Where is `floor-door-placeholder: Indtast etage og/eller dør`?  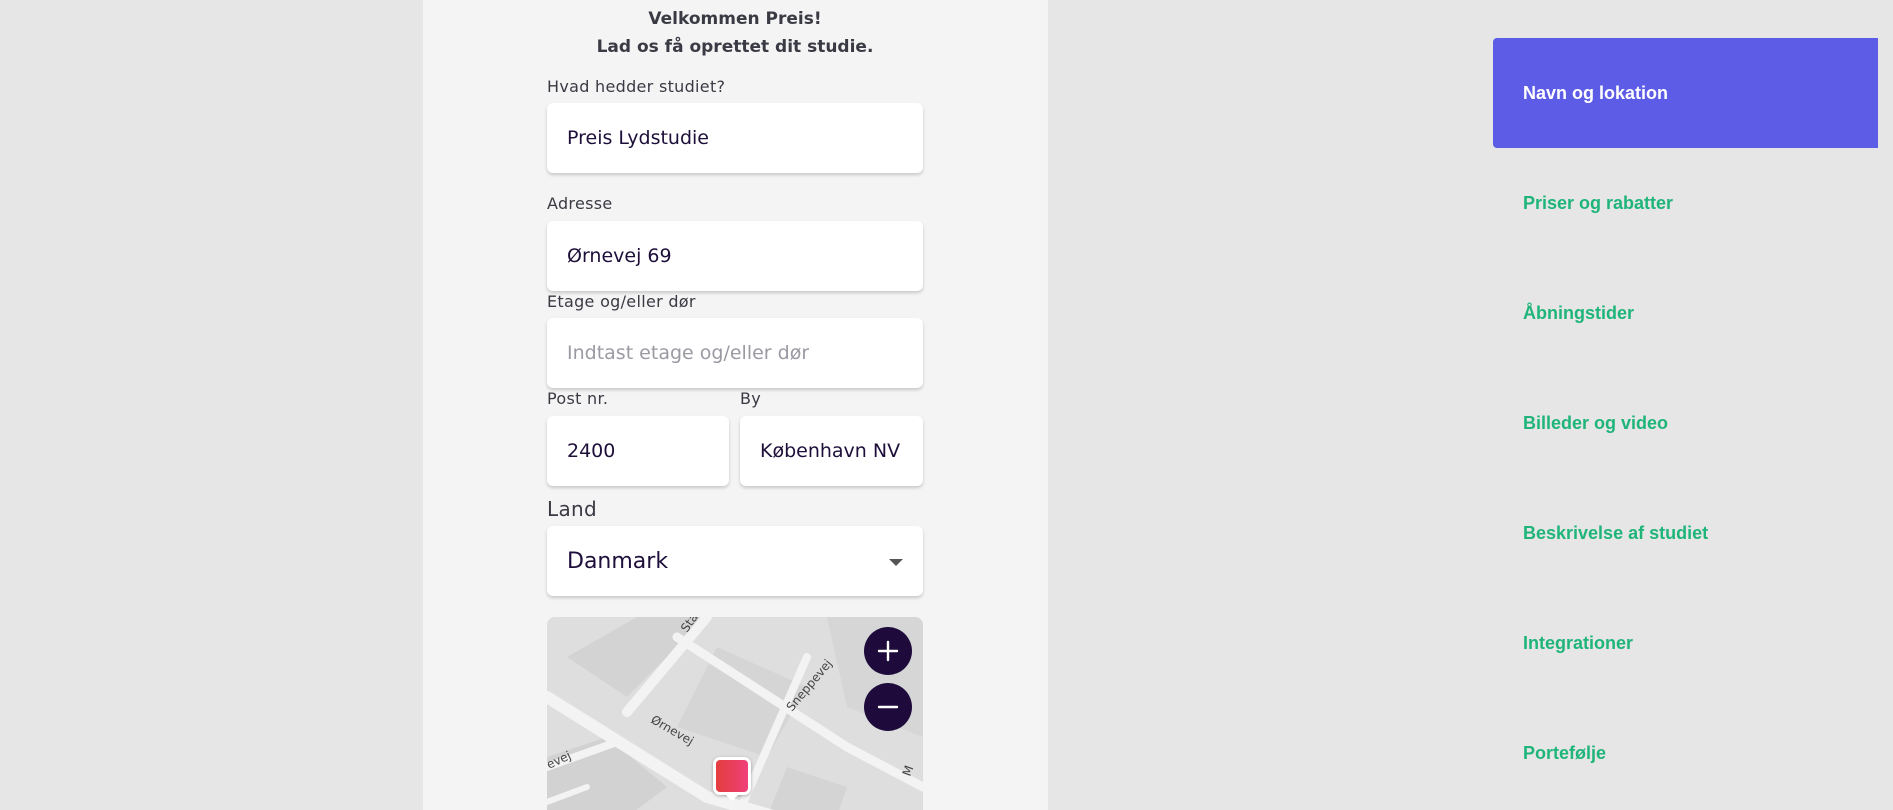 floor-door-placeholder: Indtast etage og/eller dør is located at coordinates (688, 353).